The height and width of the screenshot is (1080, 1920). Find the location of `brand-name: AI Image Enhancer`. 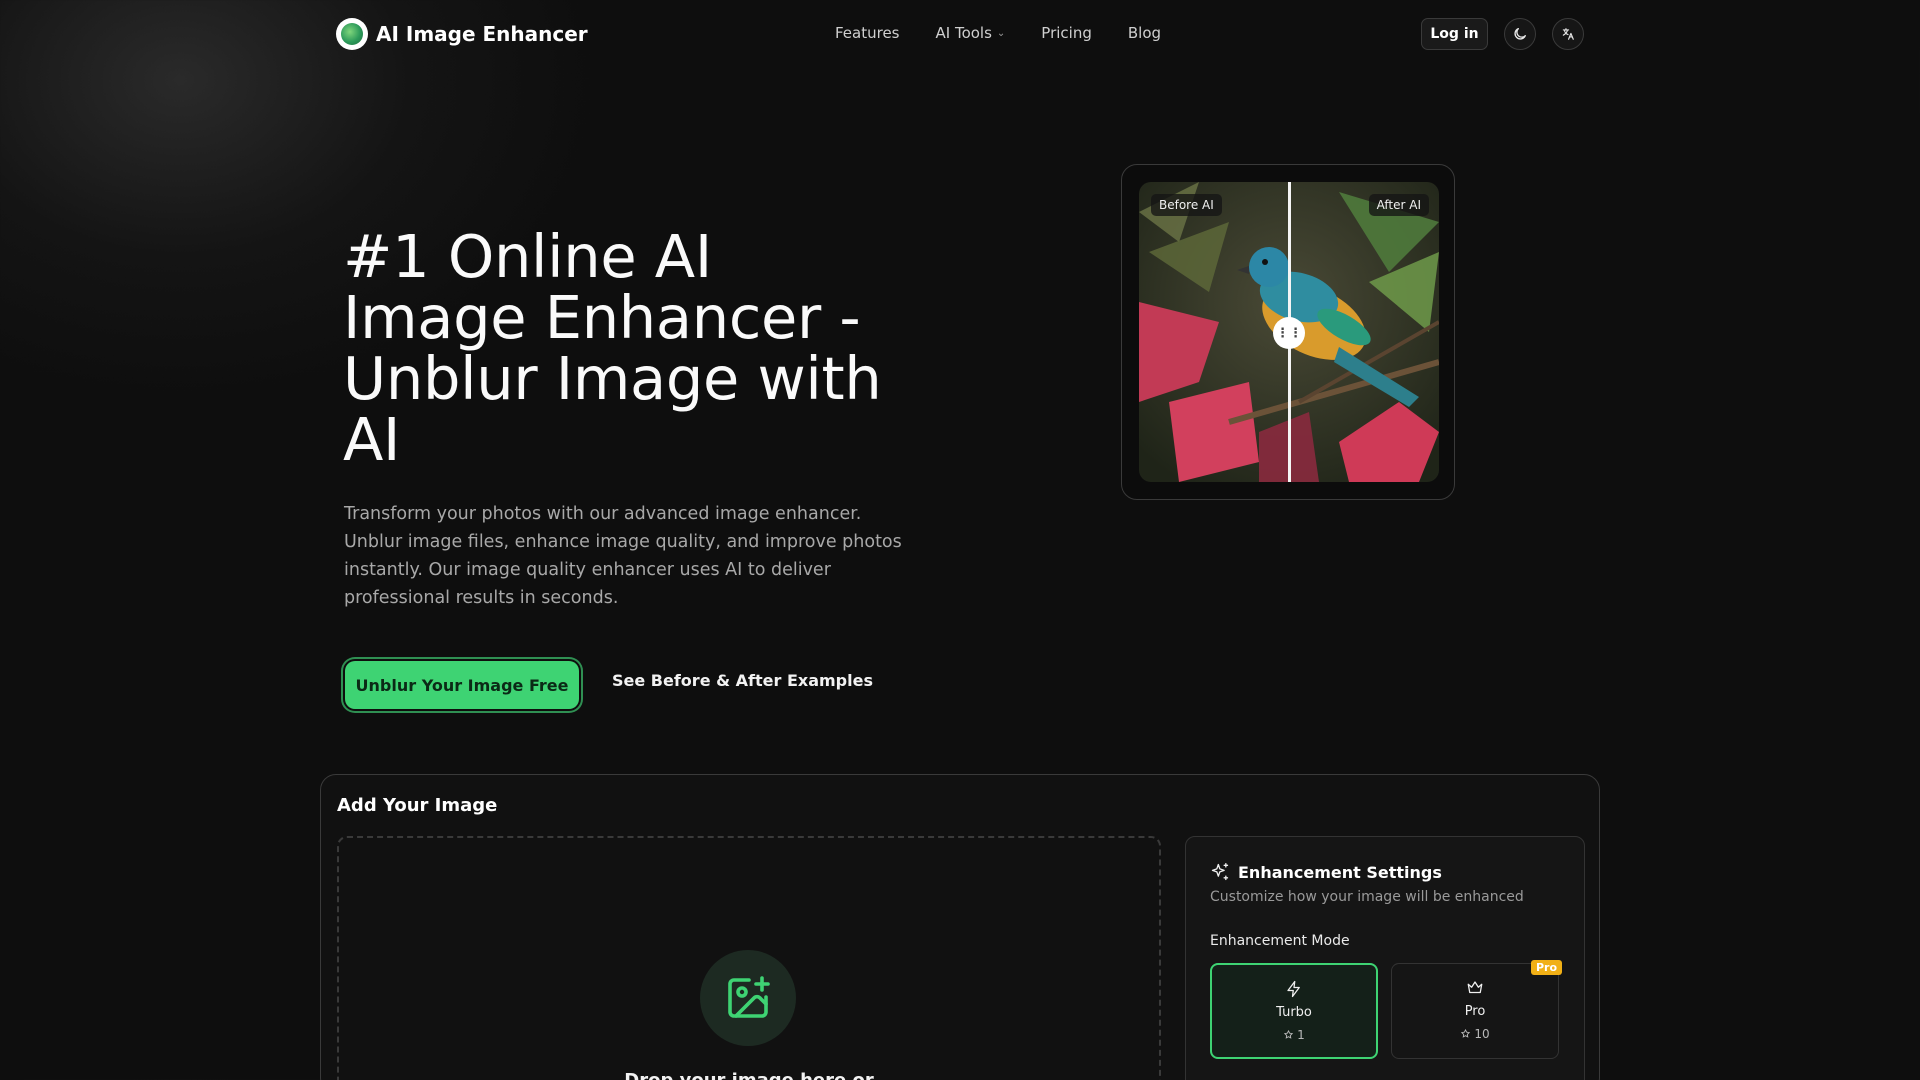

brand-name: AI Image Enhancer is located at coordinates (482, 34).